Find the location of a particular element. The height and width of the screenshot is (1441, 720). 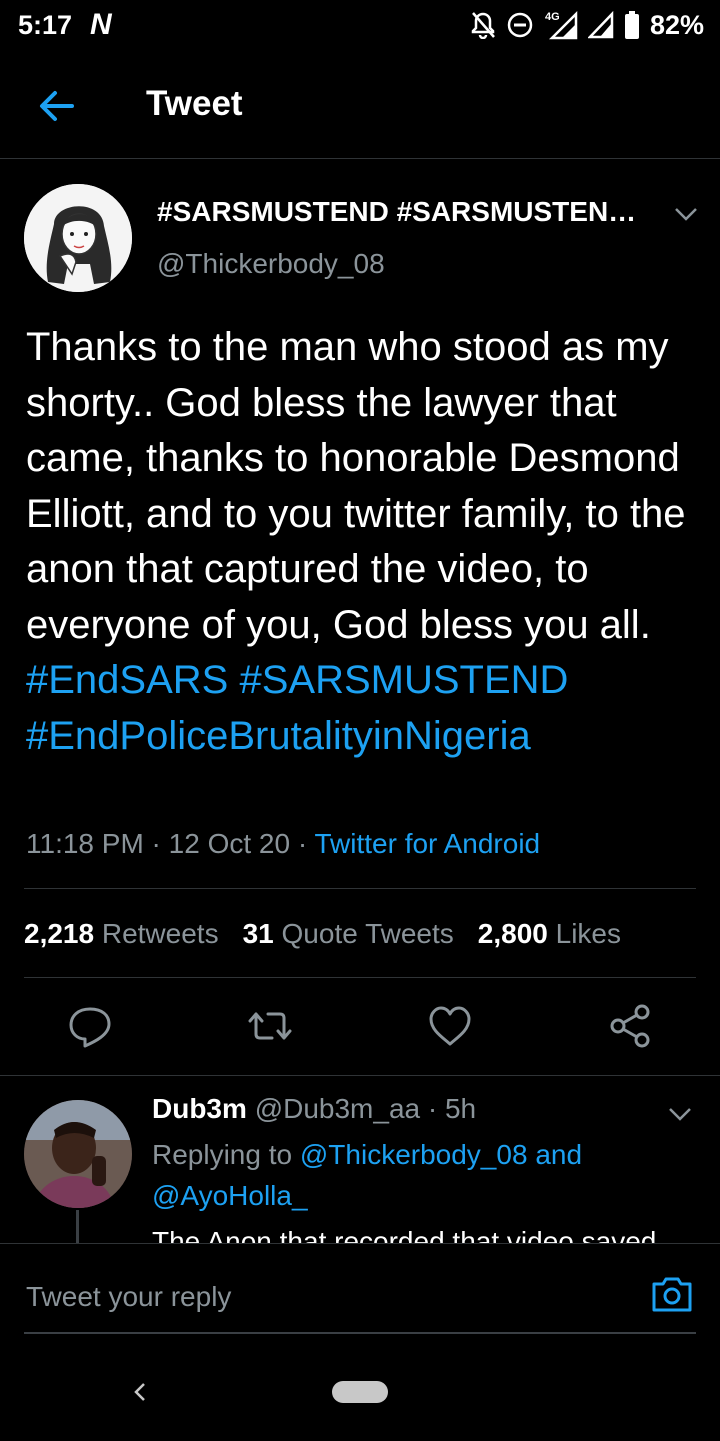

retweets-label: Retweets is located at coordinates (160, 933).